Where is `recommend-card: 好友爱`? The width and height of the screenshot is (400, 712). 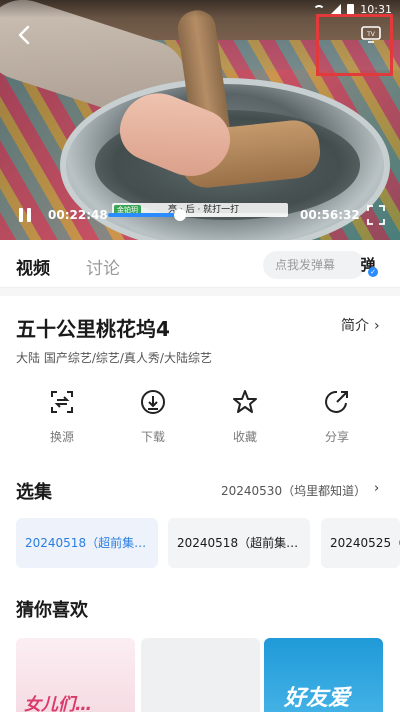 recommend-card: 好友爱 is located at coordinates (323, 675).